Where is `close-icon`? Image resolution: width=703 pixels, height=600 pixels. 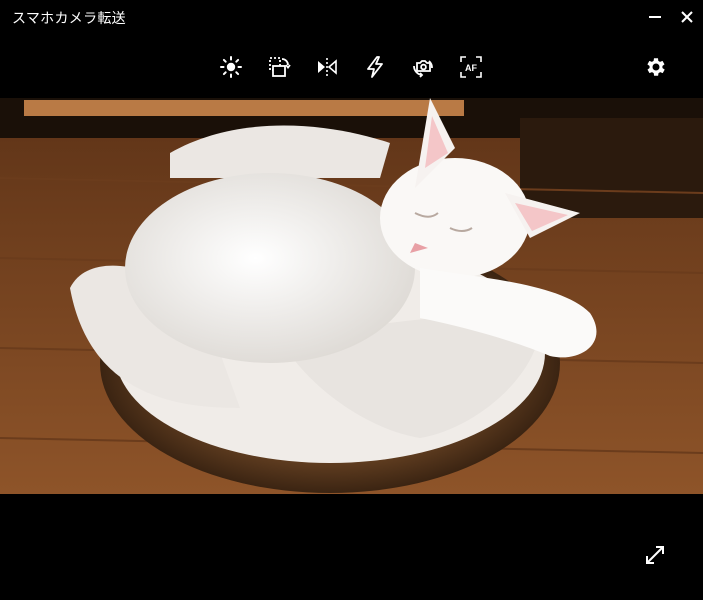
close-icon is located at coordinates (687, 17).